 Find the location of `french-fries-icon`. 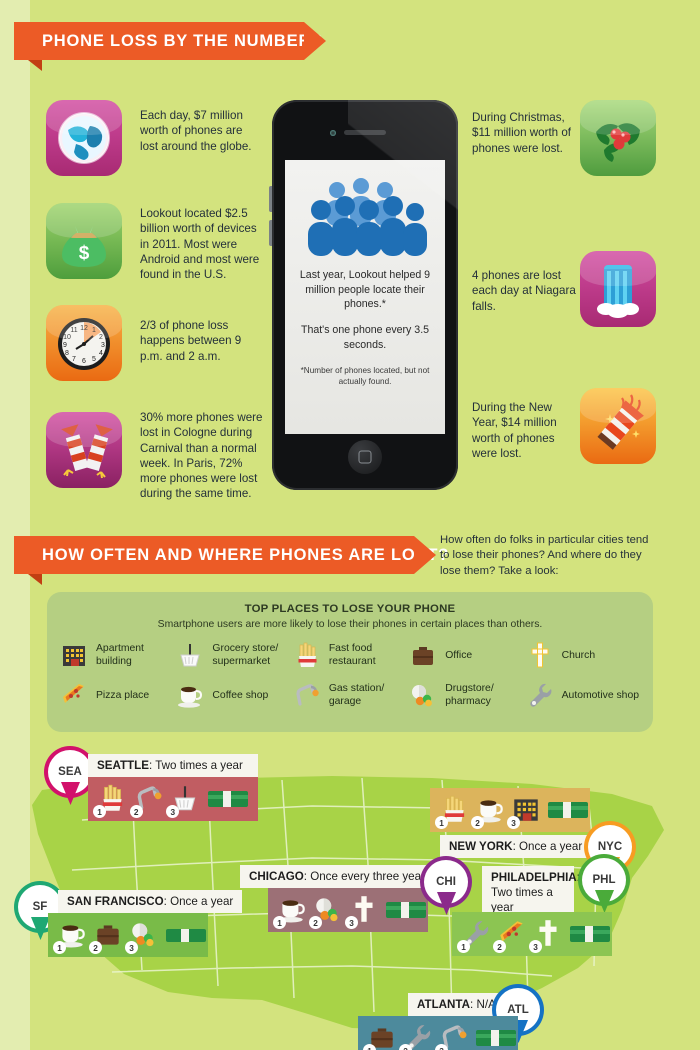

french-fries-icon is located at coordinates (307, 655).